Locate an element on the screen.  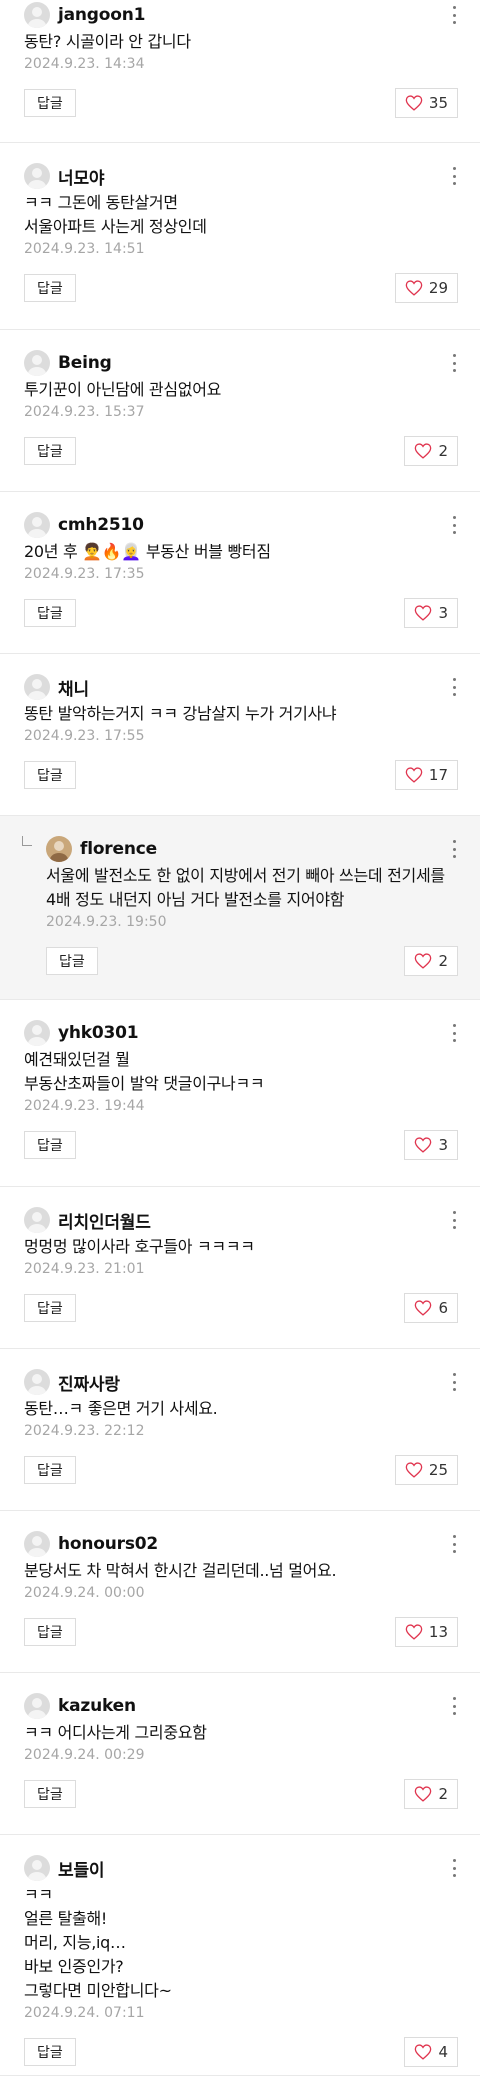
username: Being is located at coordinates (85, 363).